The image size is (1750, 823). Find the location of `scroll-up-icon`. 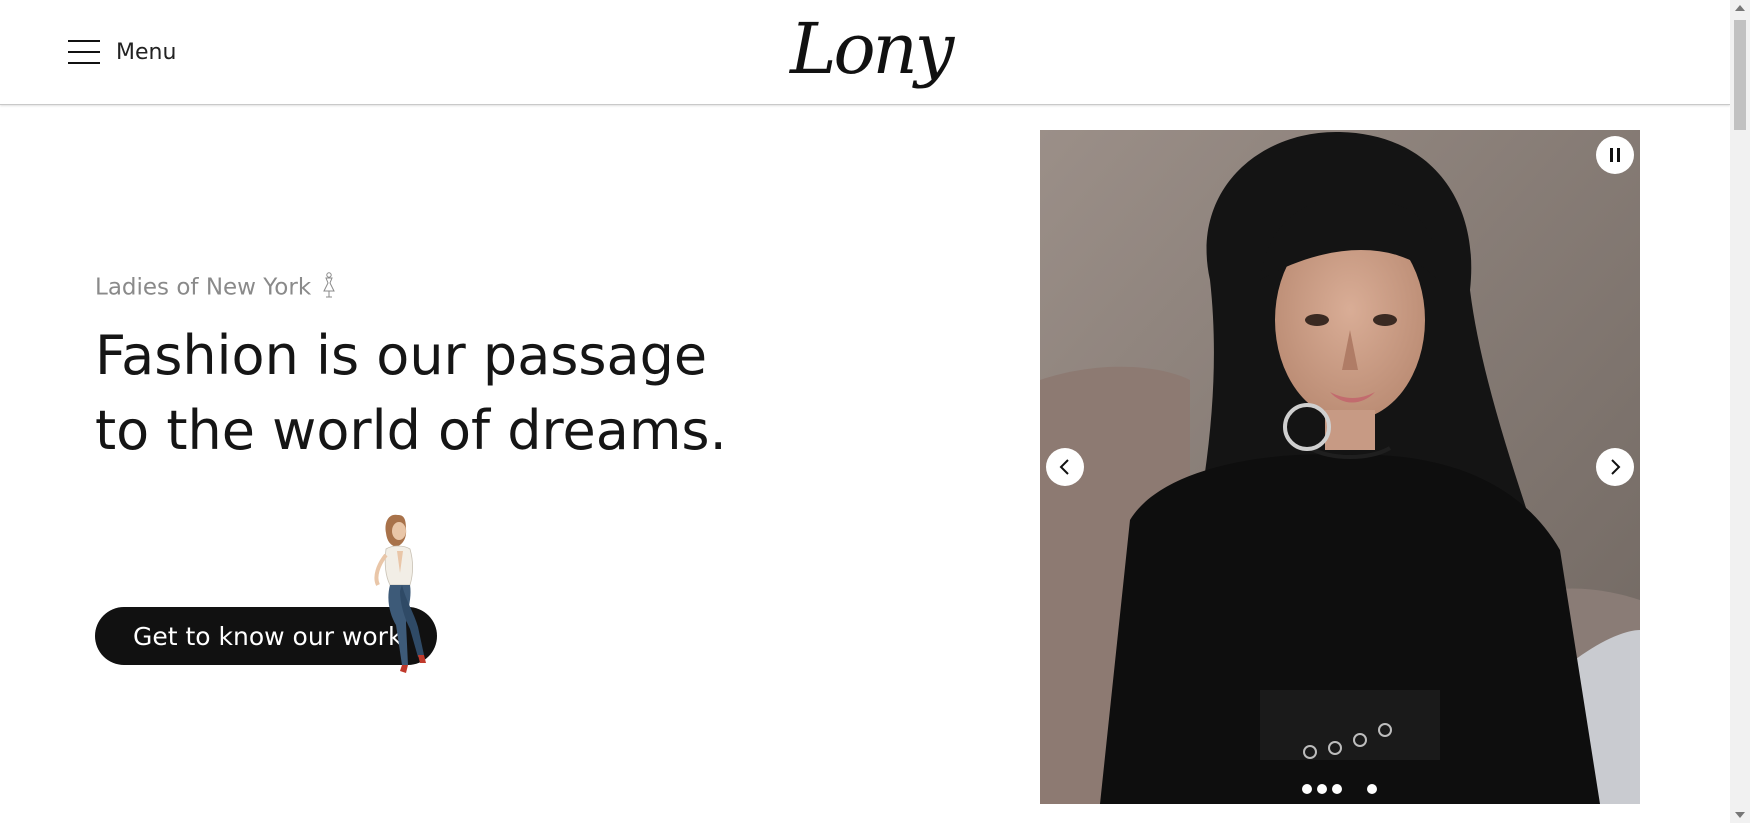

scroll-up-icon is located at coordinates (1740, 8).